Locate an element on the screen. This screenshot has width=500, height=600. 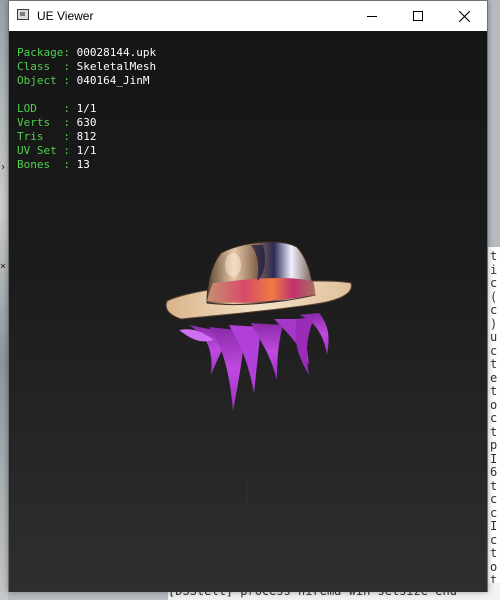
info-row-object: Object : 040164_JinM is located at coordinates (86, 81).